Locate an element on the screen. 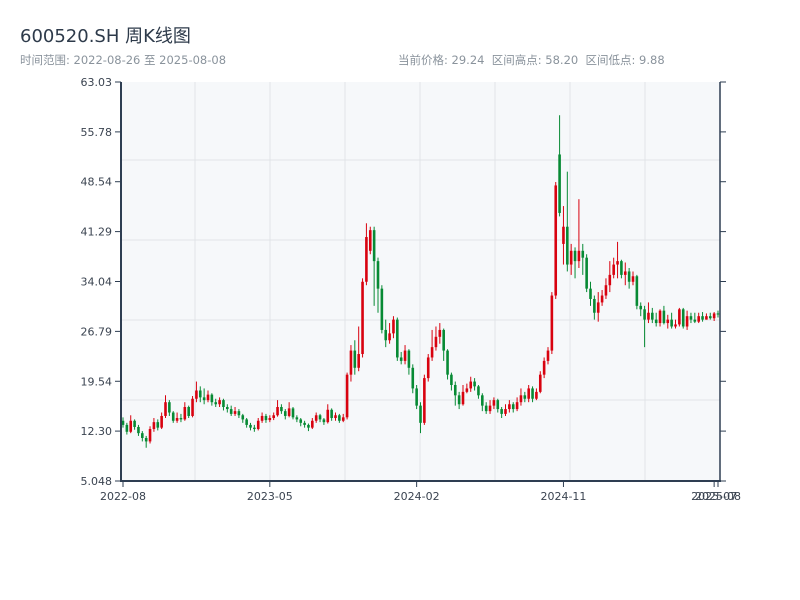 Image resolution: width=800 pixels, height=600 pixels. y-tick-label: 19.54 is located at coordinates (97, 381).